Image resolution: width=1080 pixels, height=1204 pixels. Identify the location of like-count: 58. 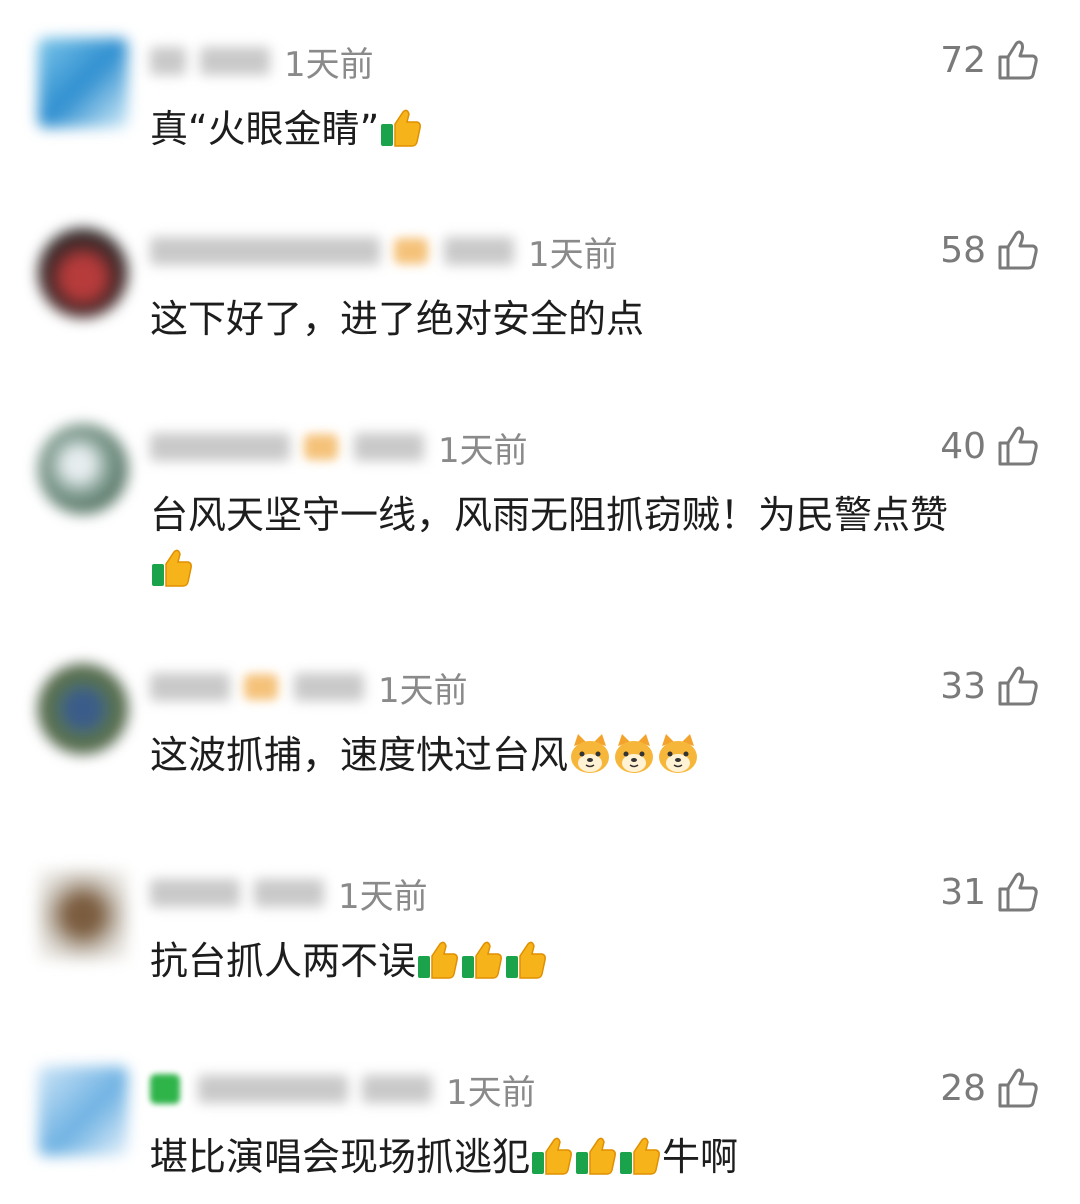
(963, 250).